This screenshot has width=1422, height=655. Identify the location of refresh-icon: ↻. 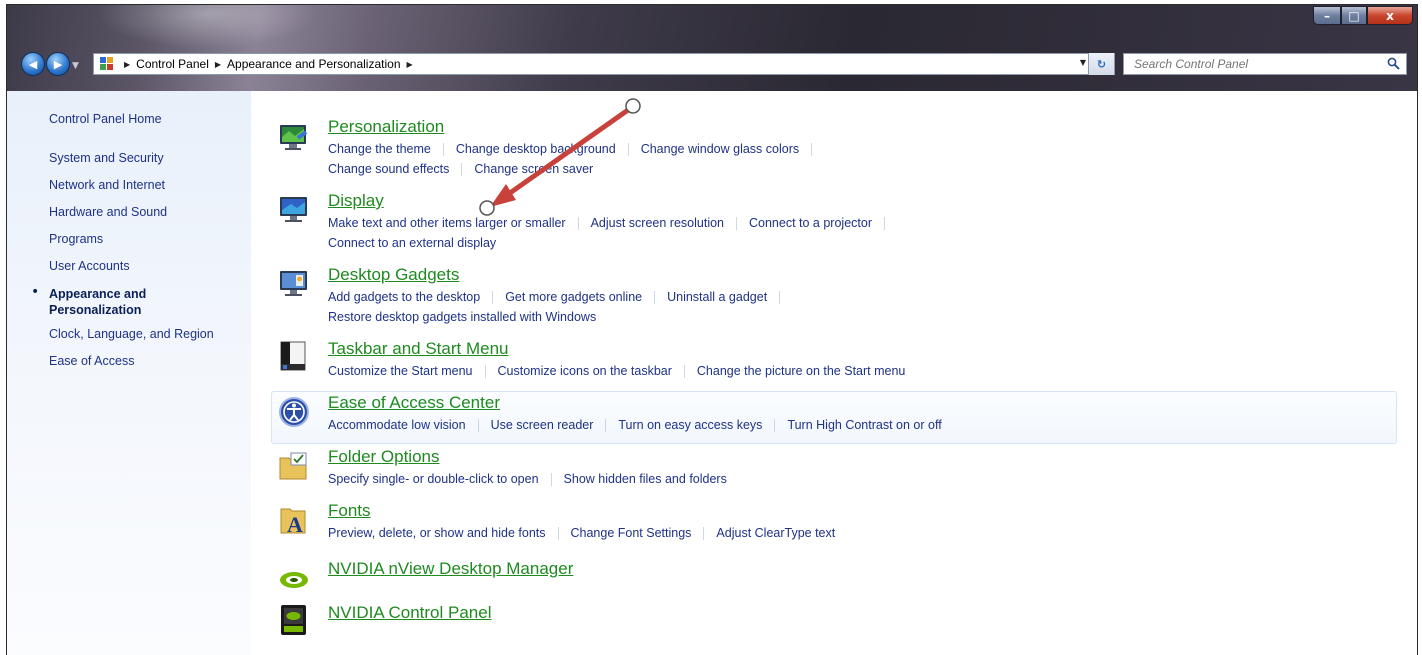
(1101, 64).